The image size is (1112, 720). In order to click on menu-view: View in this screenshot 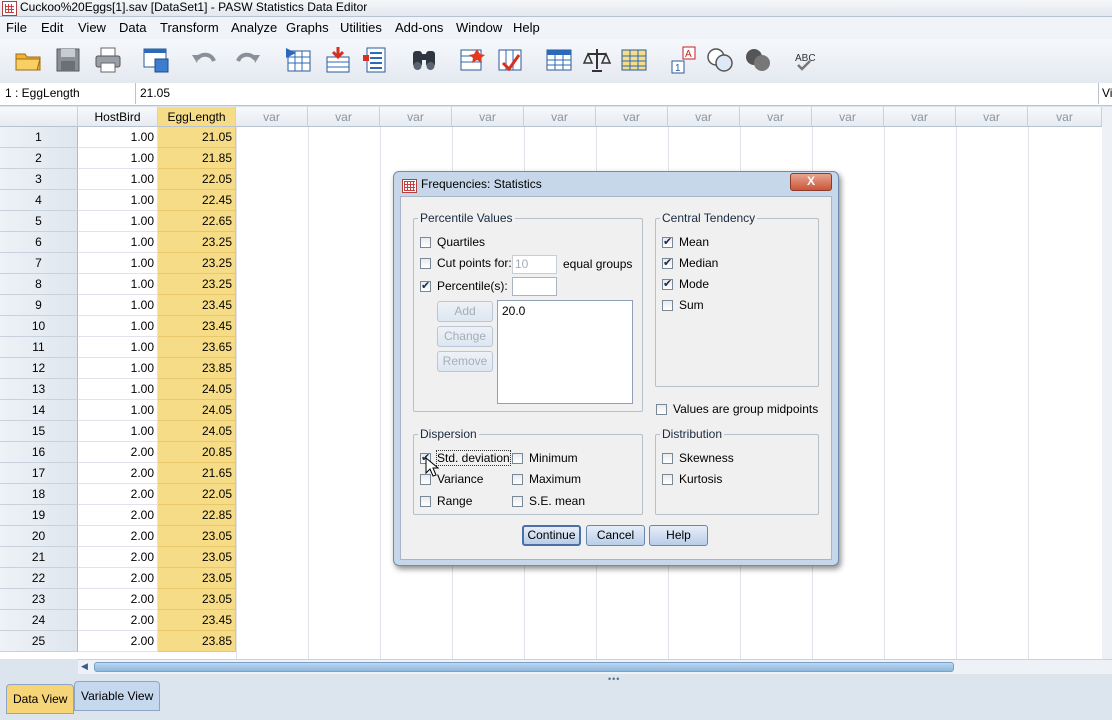, I will do `click(92, 27)`.